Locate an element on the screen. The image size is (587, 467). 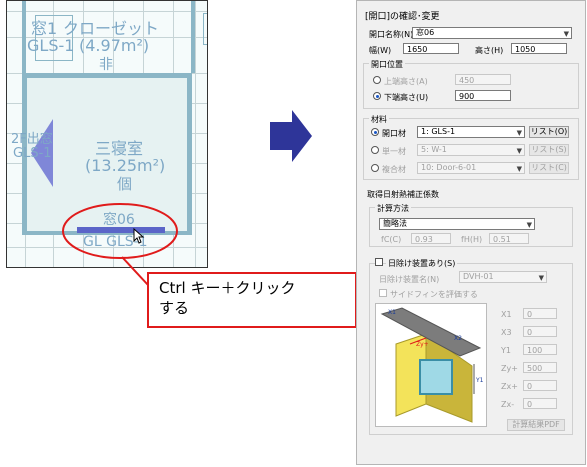
shade-name-value: DVH-01 is located at coordinates (478, 276).